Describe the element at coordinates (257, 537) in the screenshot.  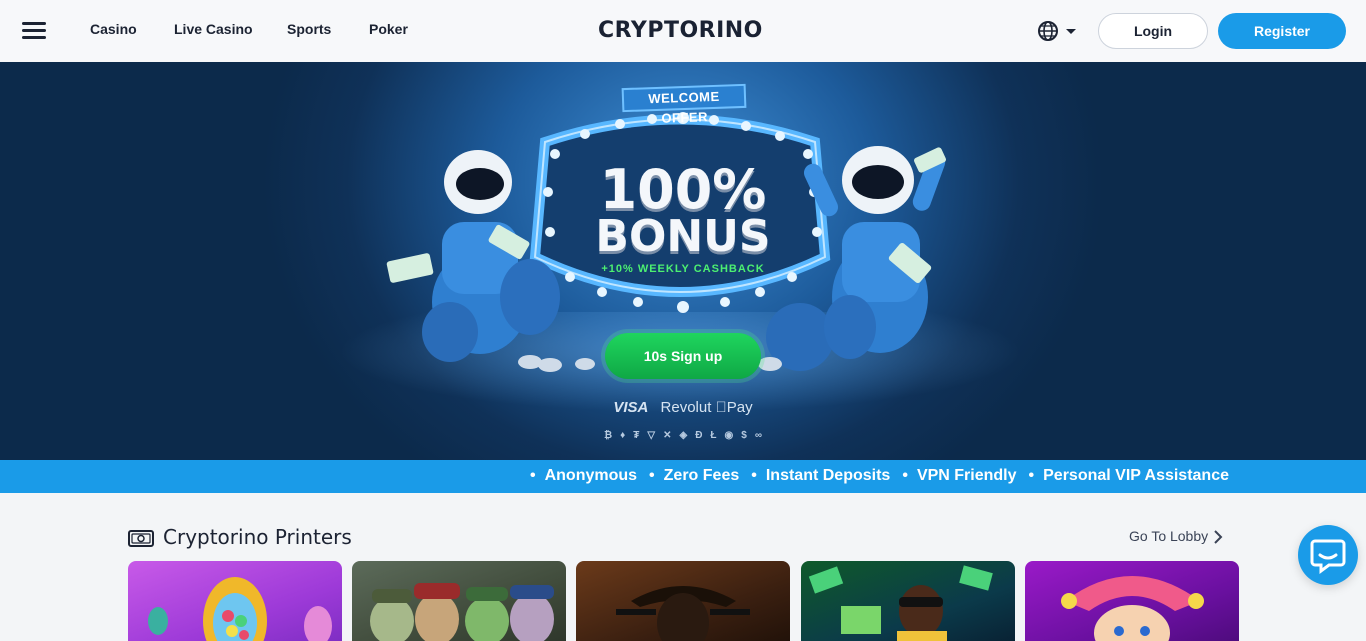
I see `section-title: Cryptorino Printers` at that location.